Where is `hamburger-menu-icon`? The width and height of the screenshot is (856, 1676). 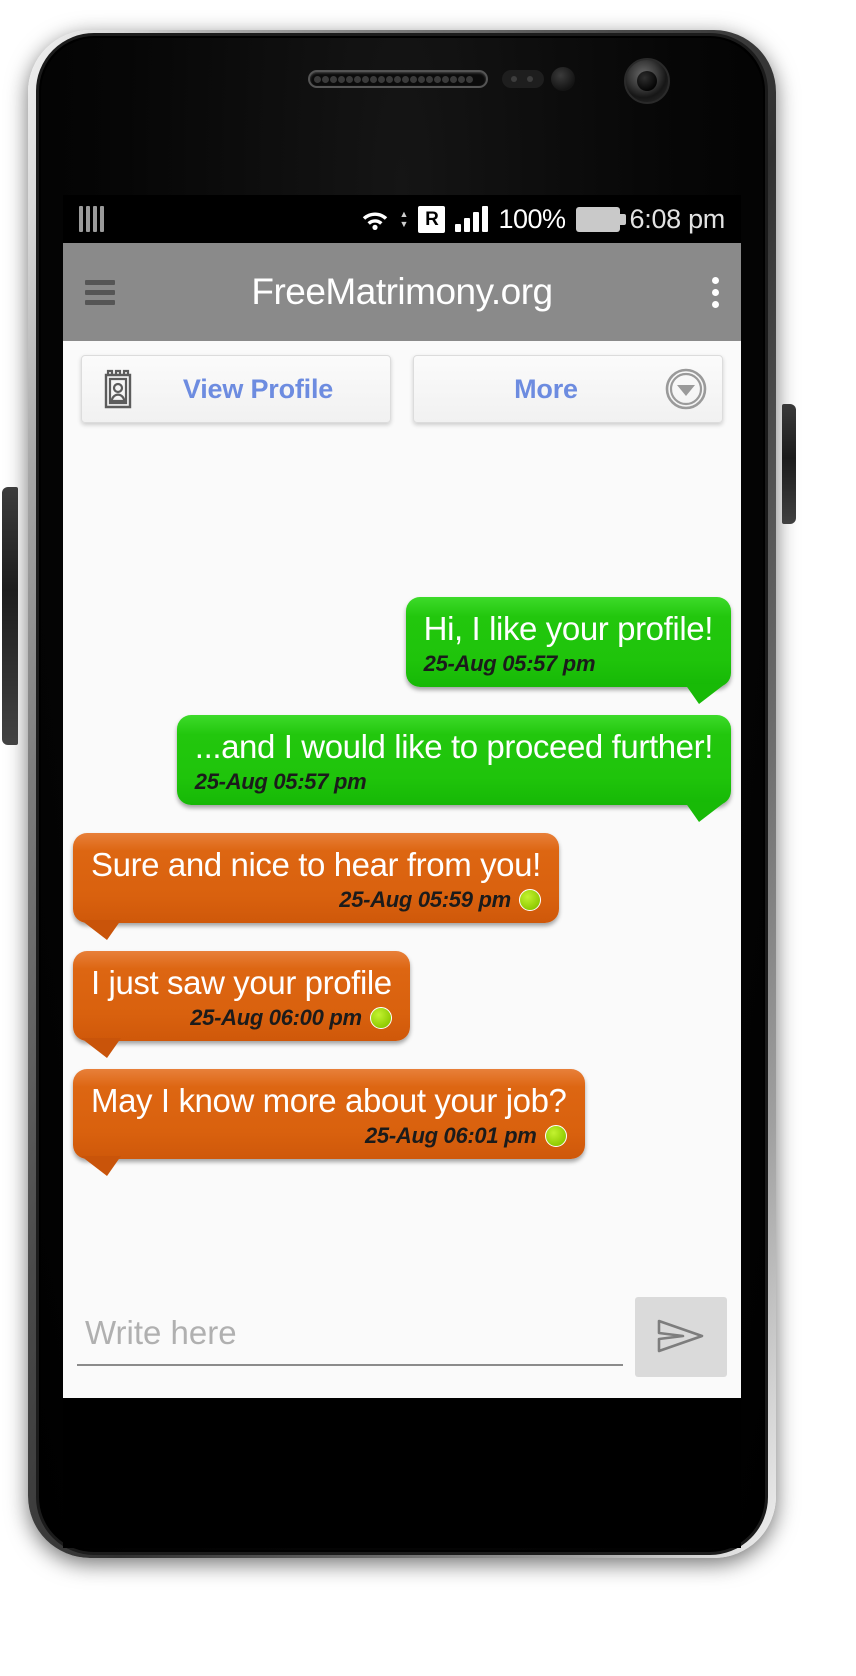
hamburger-menu-icon is located at coordinates (100, 292).